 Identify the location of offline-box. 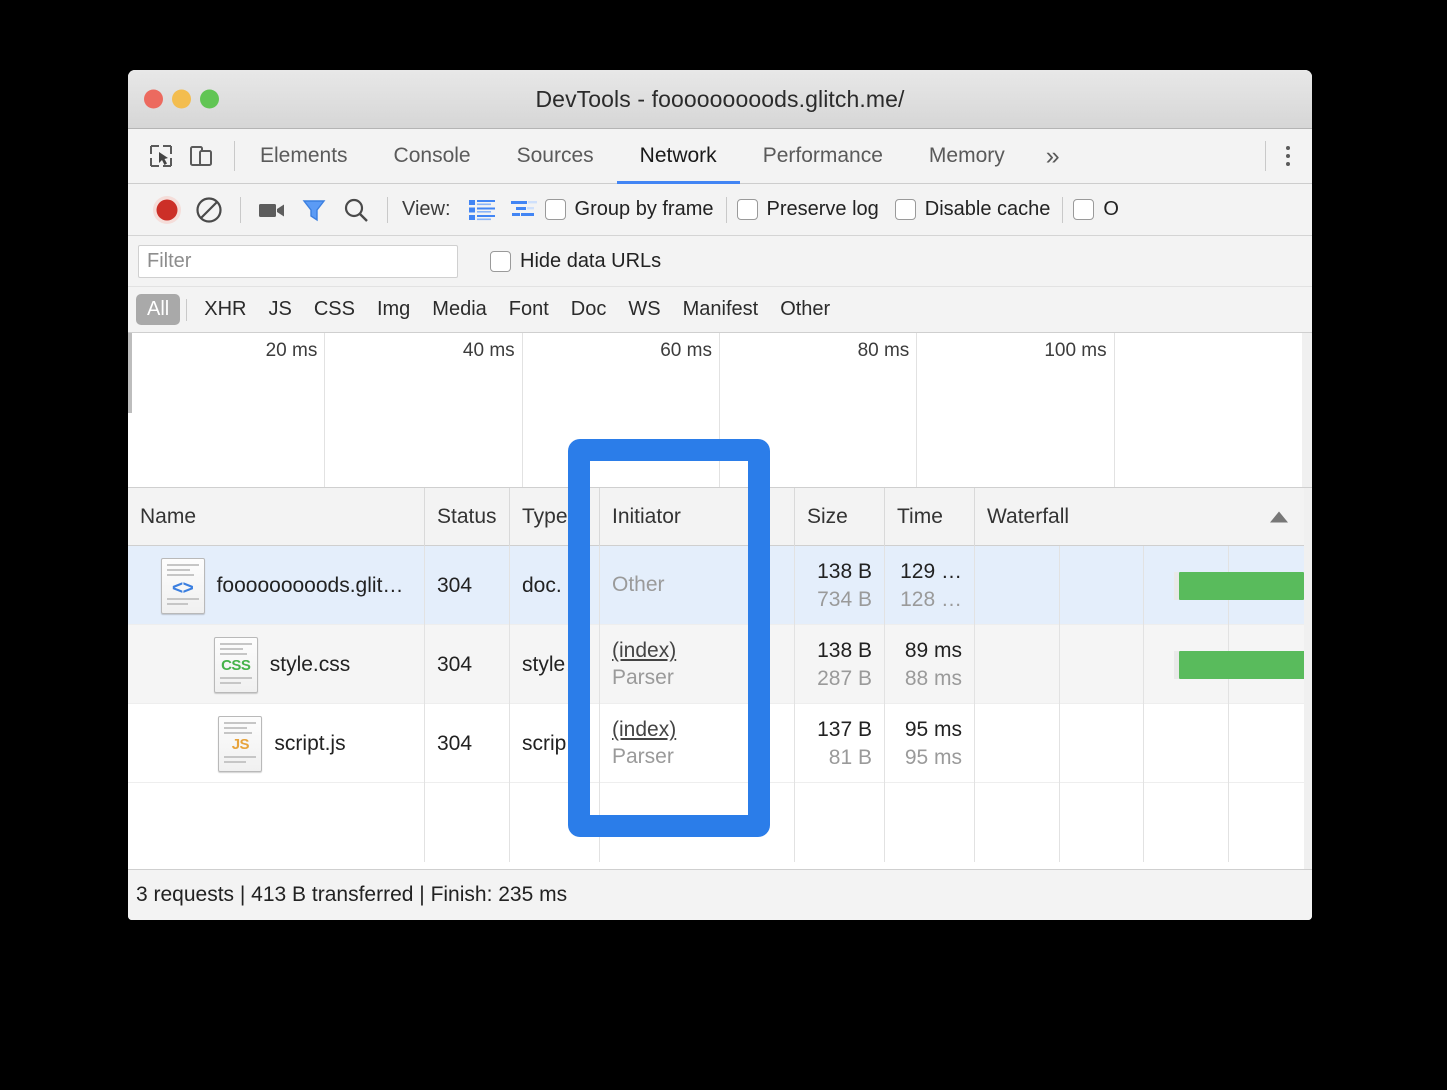
(1084, 209).